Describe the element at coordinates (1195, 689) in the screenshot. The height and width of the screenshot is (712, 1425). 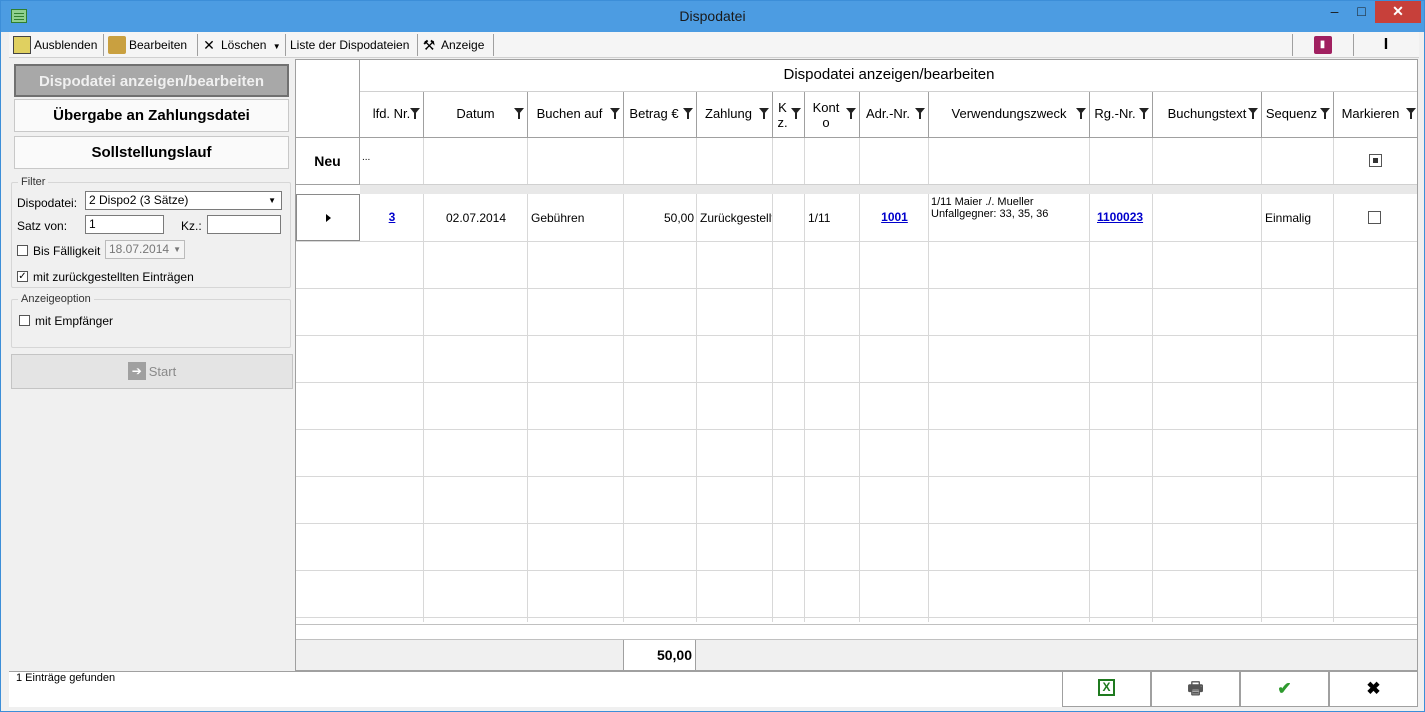
I see `print-button: 🖶` at that location.